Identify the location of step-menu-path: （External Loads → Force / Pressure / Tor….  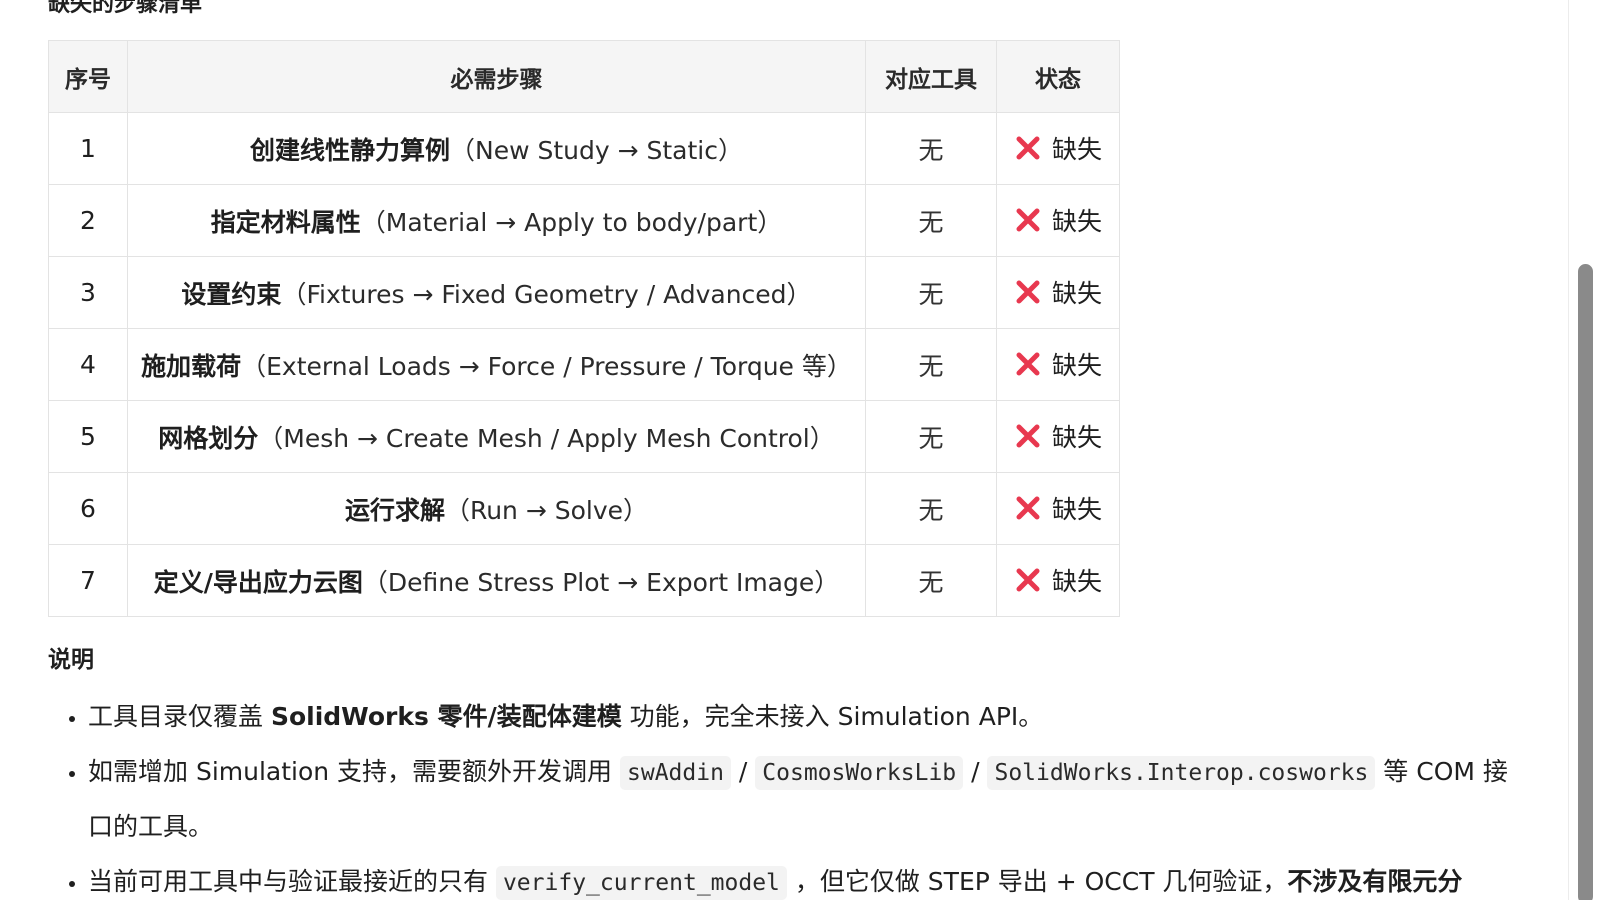
(546, 366).